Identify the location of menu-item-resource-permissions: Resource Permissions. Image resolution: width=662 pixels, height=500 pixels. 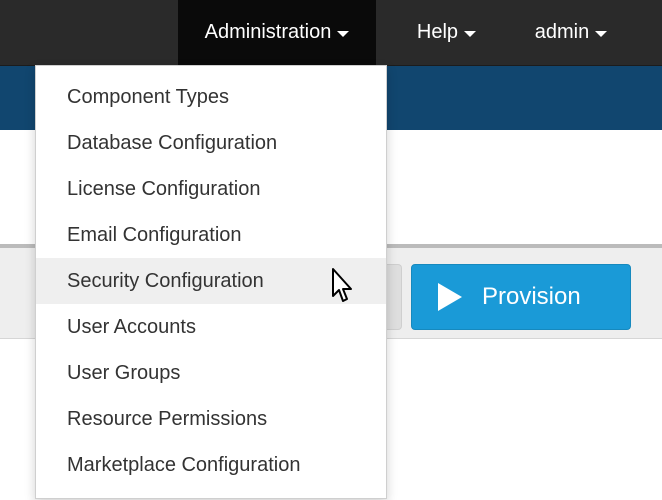
(211, 419).